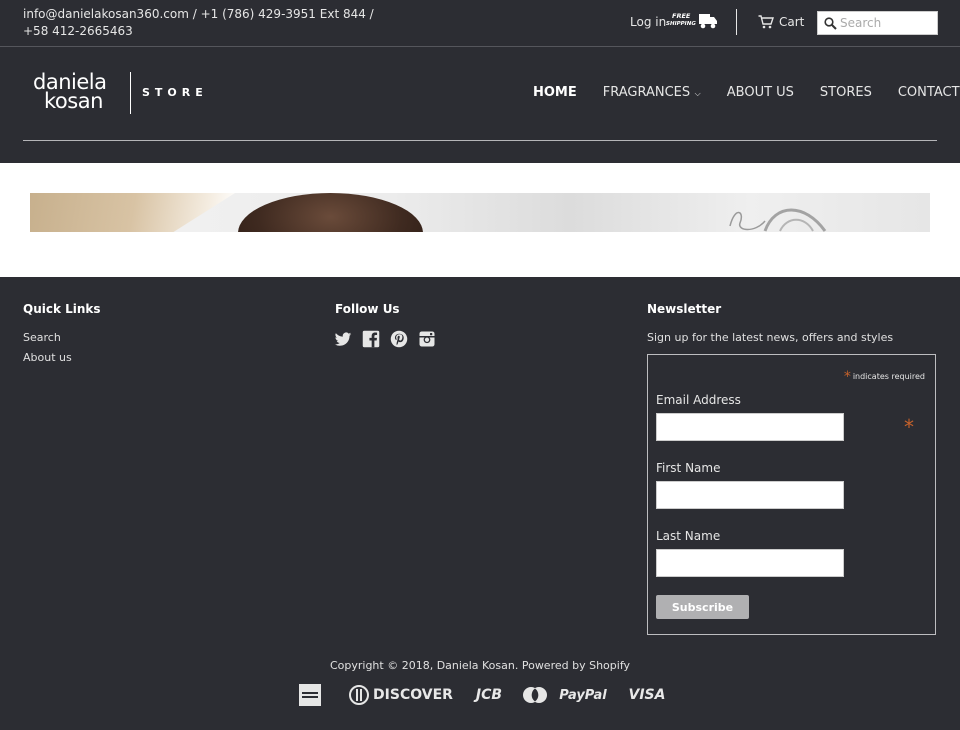 The height and width of the screenshot is (730, 960). What do you see at coordinates (62, 309) in the screenshot?
I see `quick-links-title: Quick Links` at bounding box center [62, 309].